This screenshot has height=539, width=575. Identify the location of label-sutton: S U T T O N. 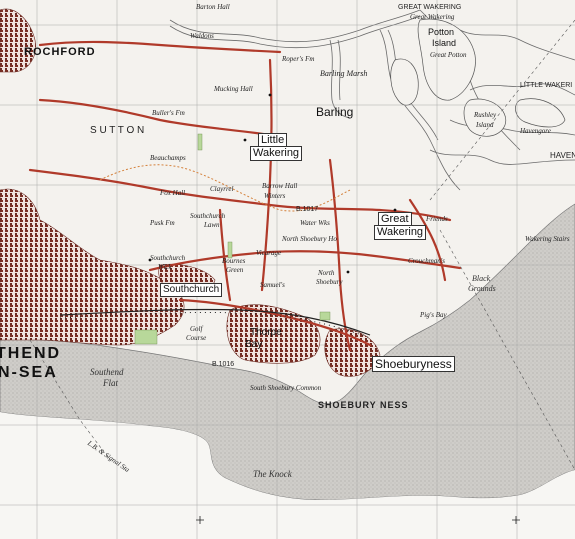
(117, 130).